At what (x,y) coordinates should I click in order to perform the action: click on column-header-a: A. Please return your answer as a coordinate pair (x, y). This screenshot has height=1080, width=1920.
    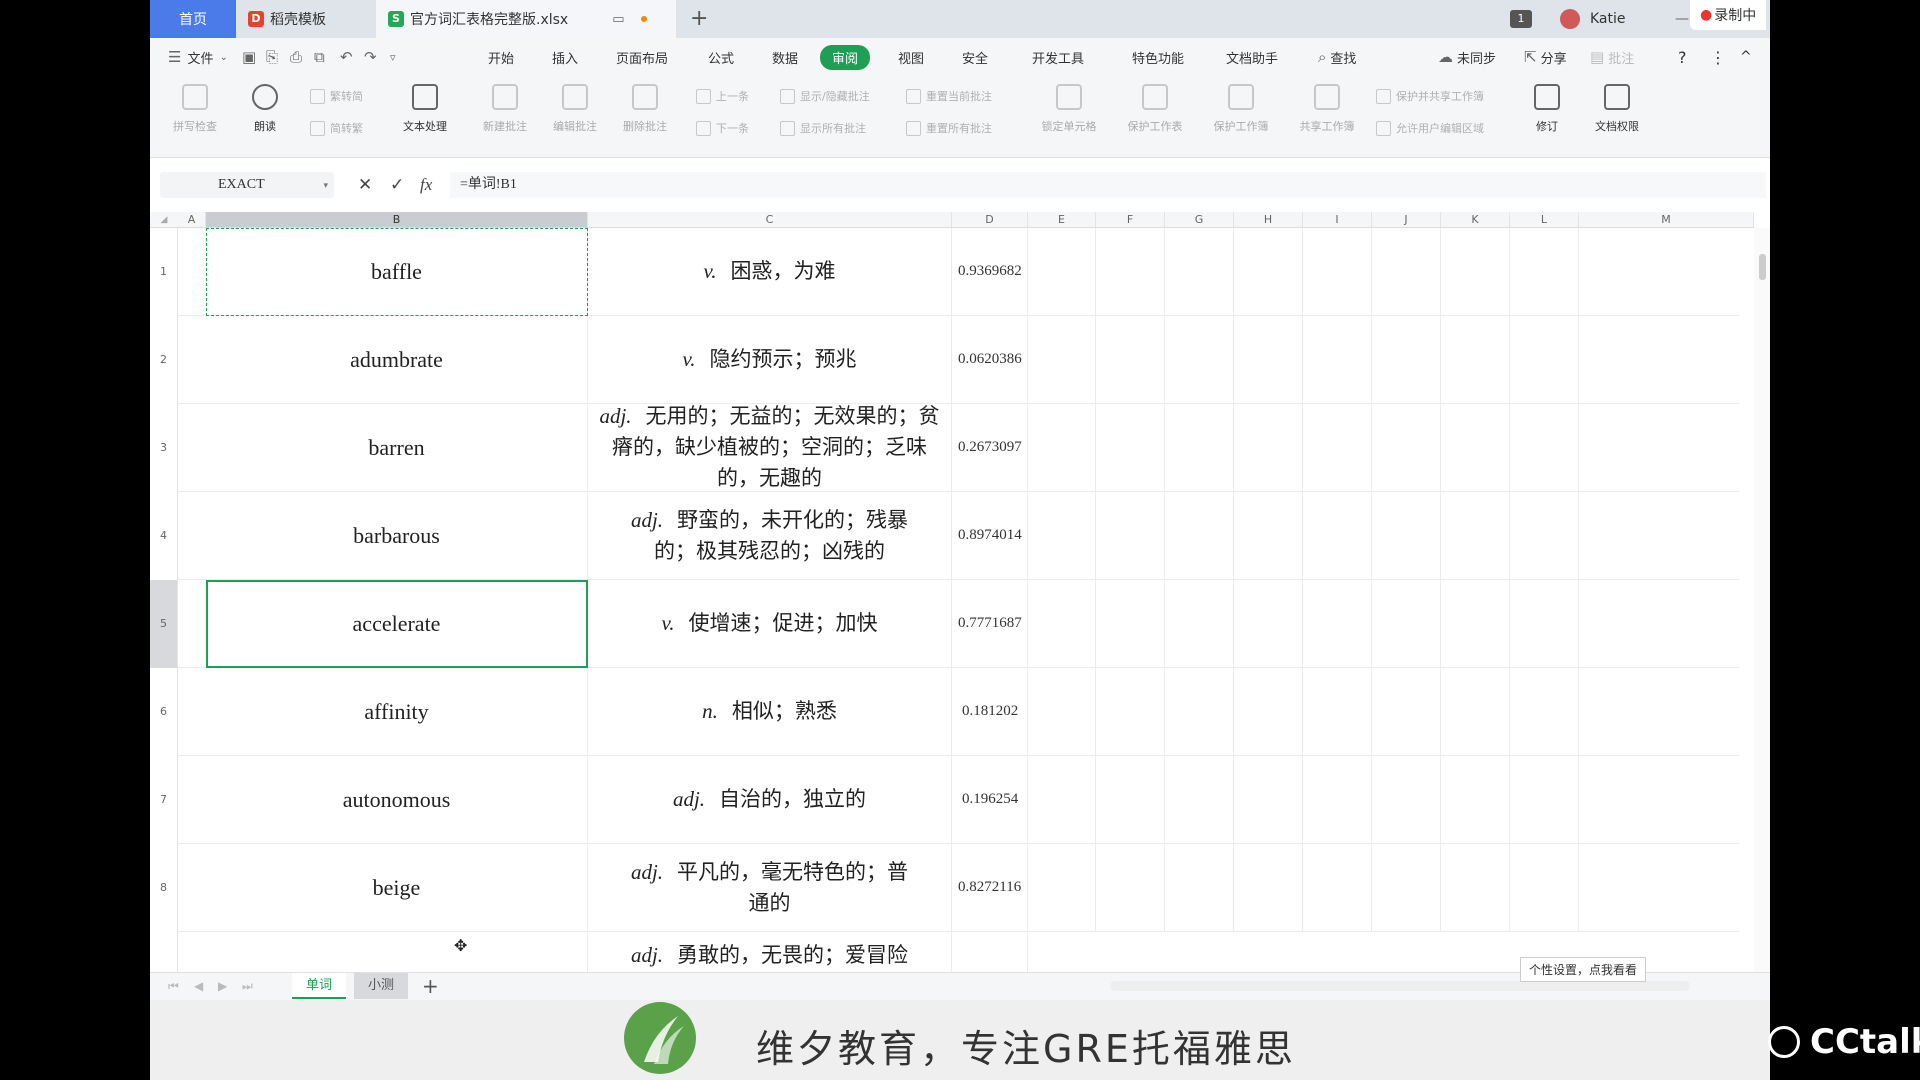
    Looking at the image, I should click on (192, 220).